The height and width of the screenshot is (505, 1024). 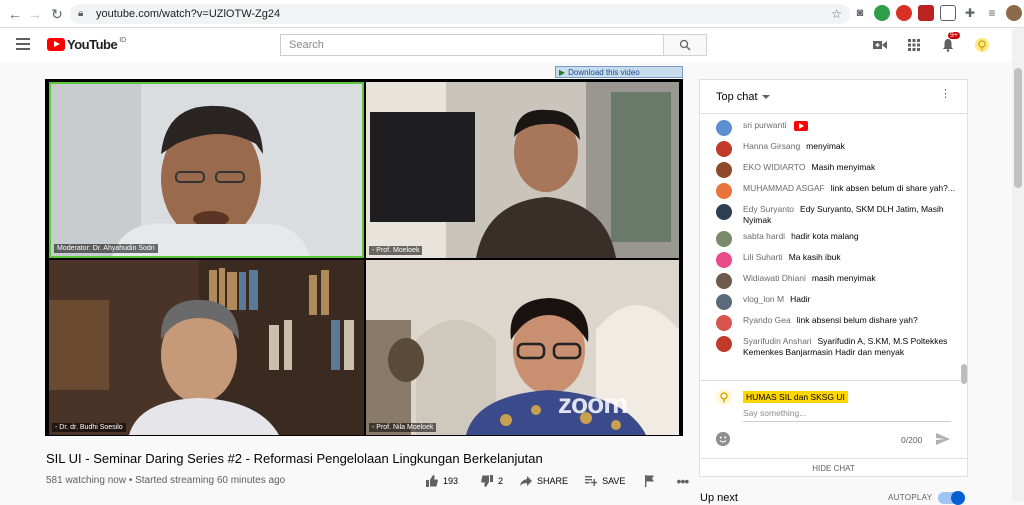 What do you see at coordinates (784, 188) in the screenshot?
I see `author-name: MUHAMMAD ASGAF` at bounding box center [784, 188].